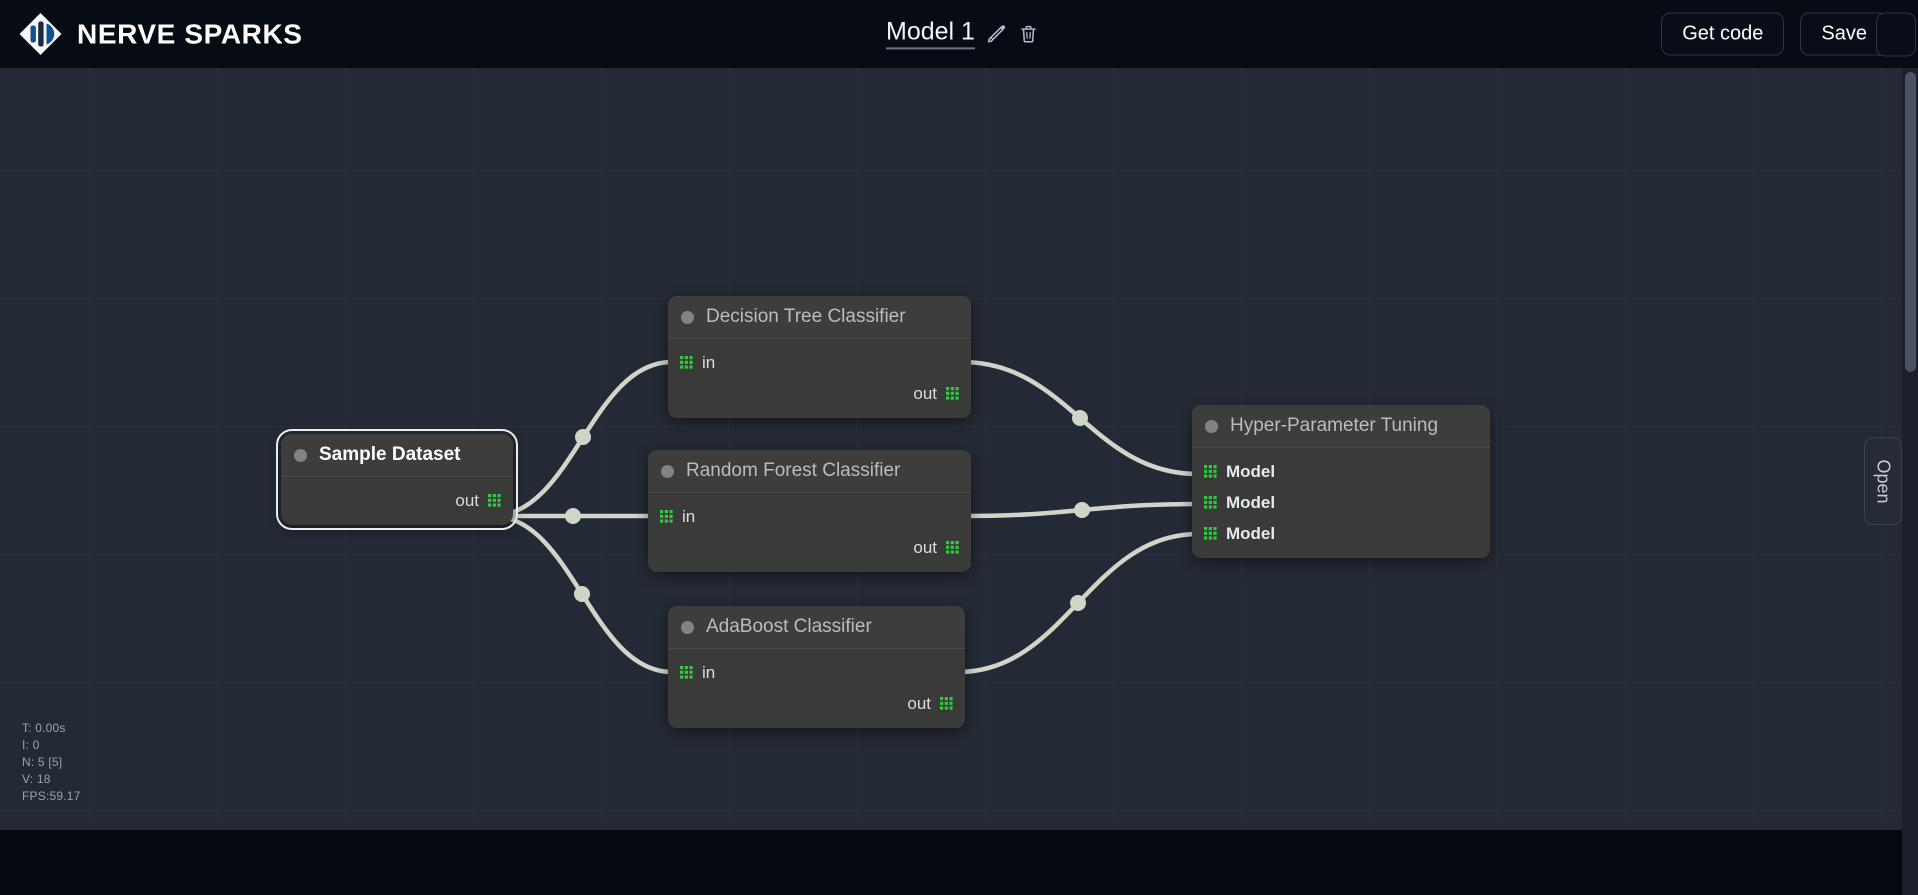 Image resolution: width=1918 pixels, height=895 pixels. What do you see at coordinates (1896, 34) in the screenshot?
I see `overflow-button-partial` at bounding box center [1896, 34].